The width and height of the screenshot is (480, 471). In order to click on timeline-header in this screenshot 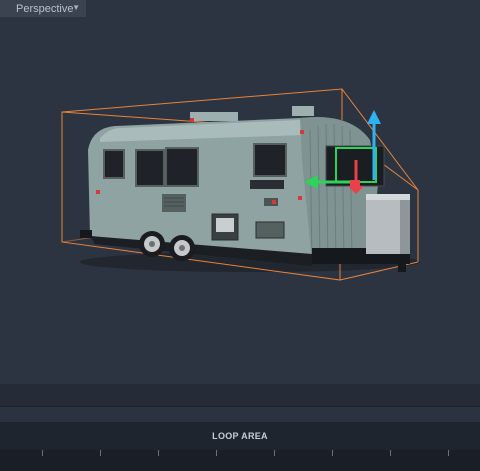, I will do `click(240, 414)`.